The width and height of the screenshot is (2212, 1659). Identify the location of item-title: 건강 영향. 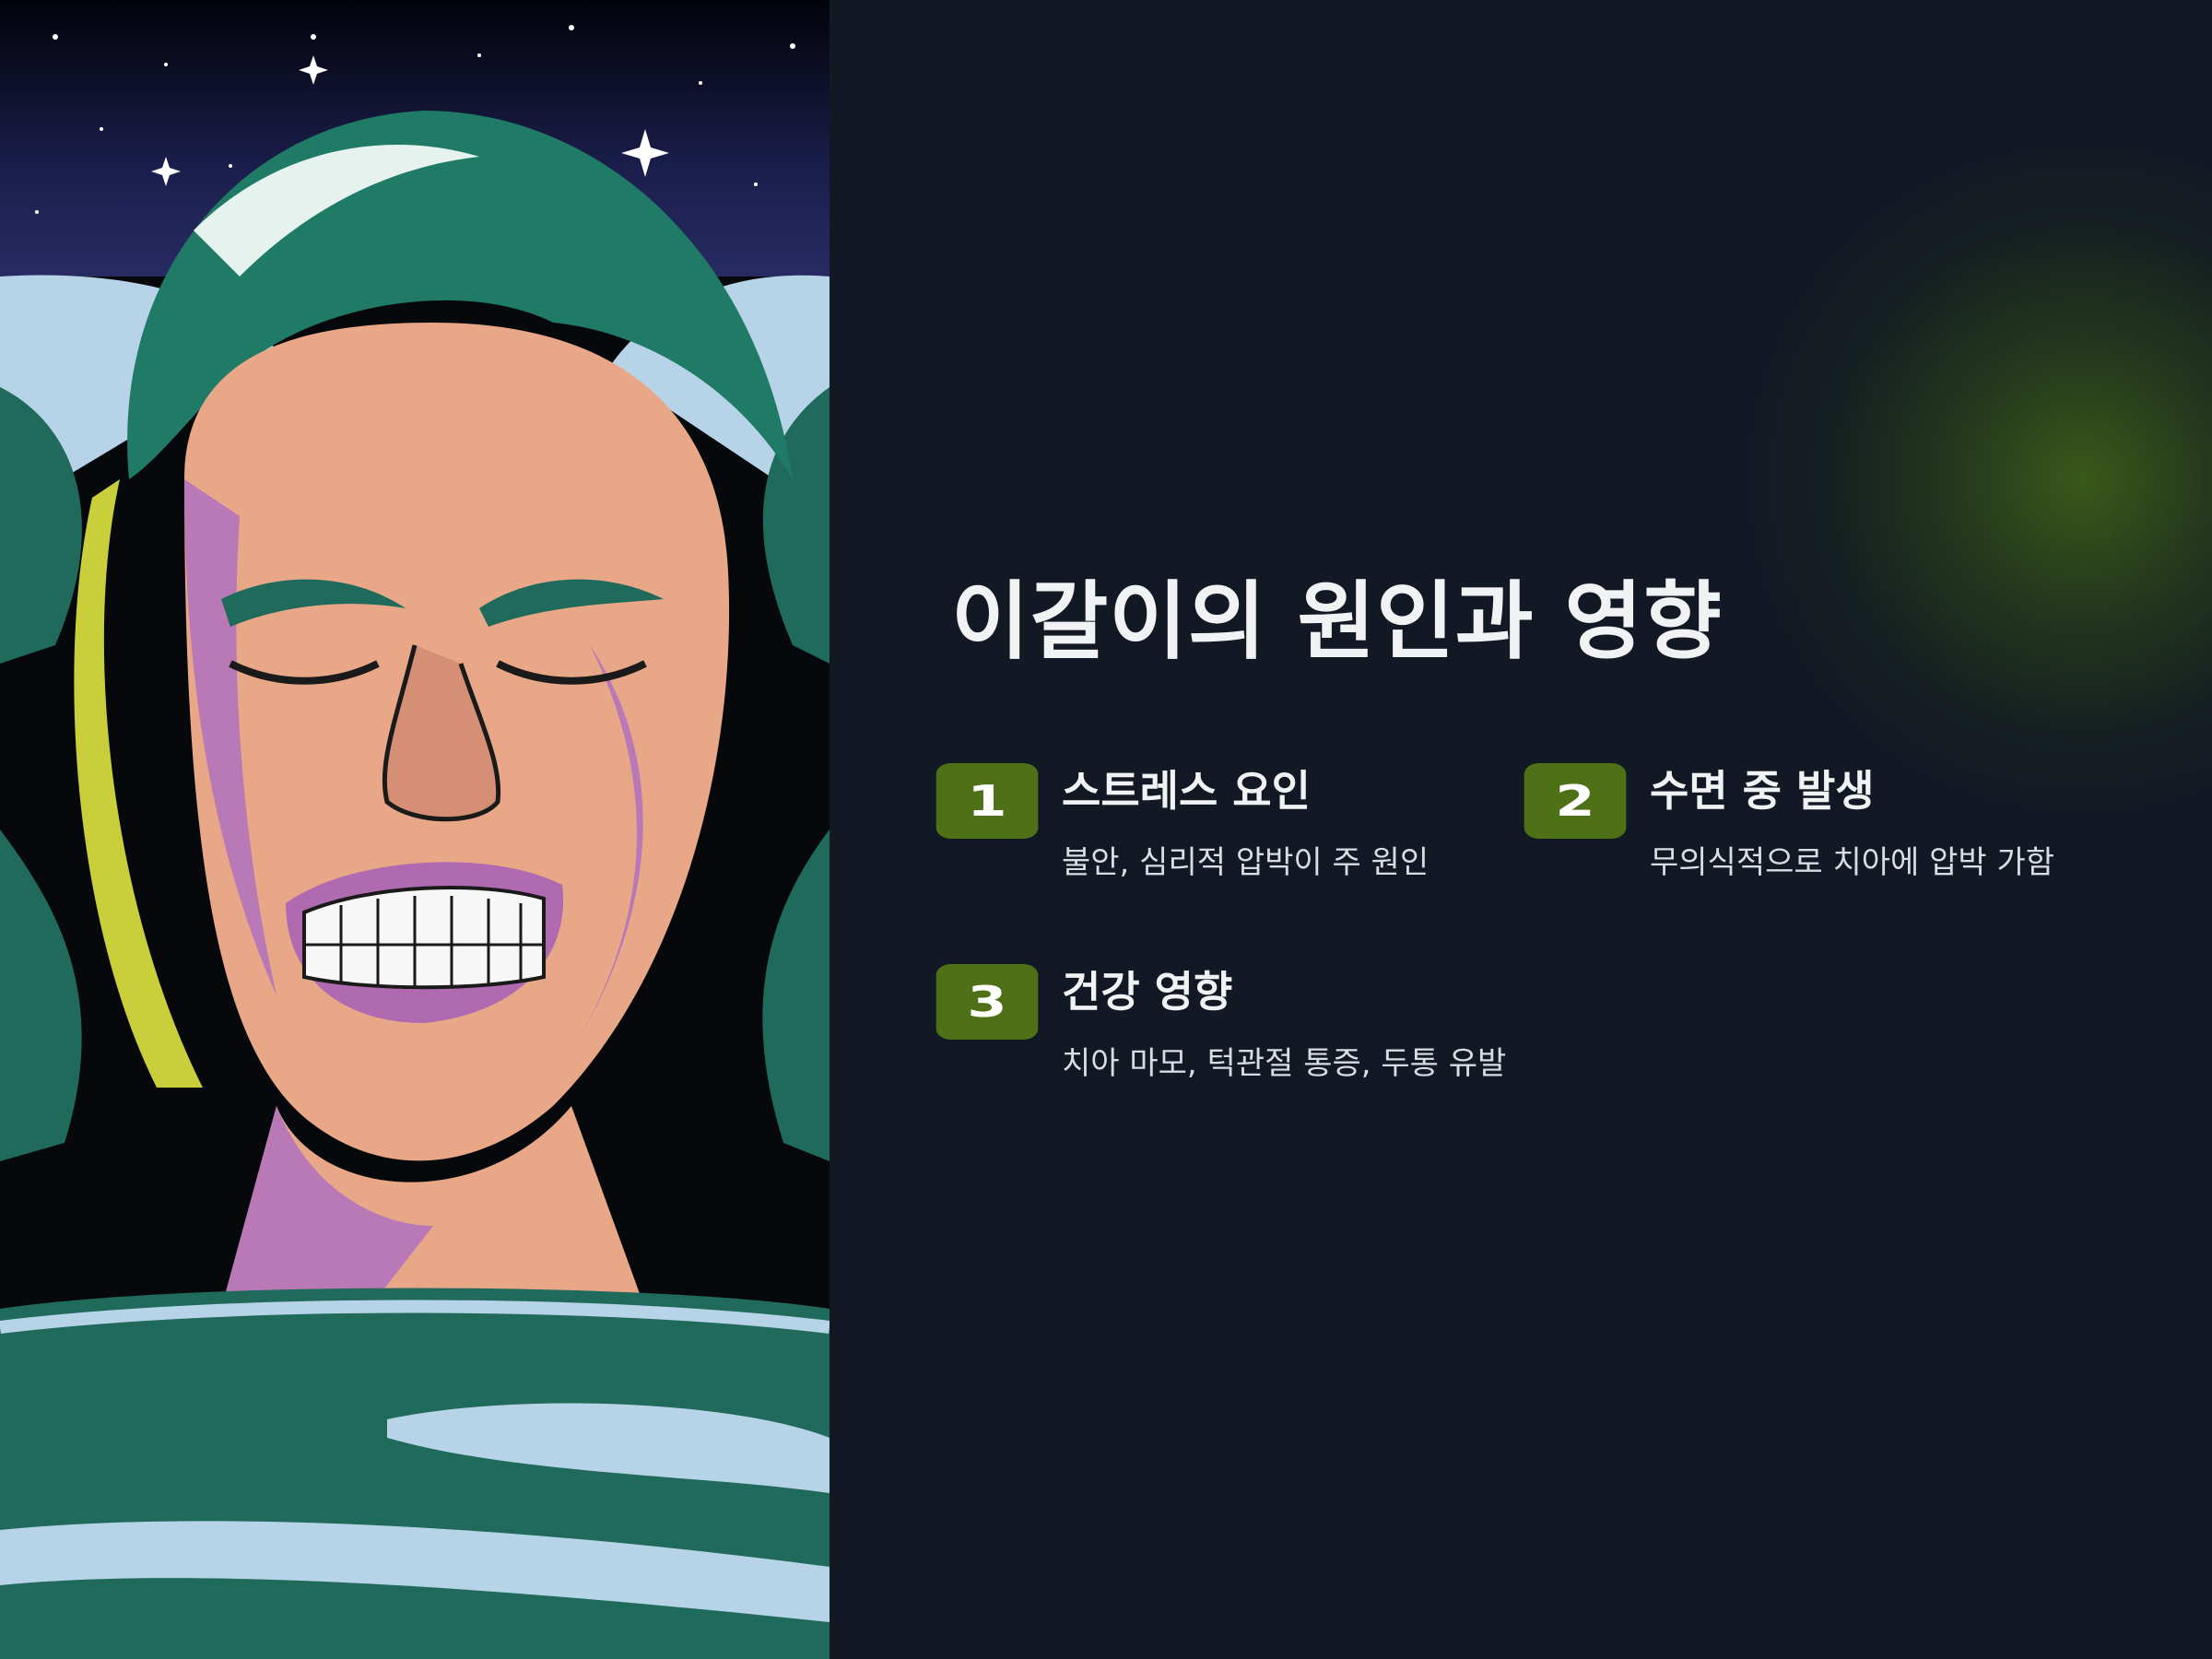
(1147, 992).